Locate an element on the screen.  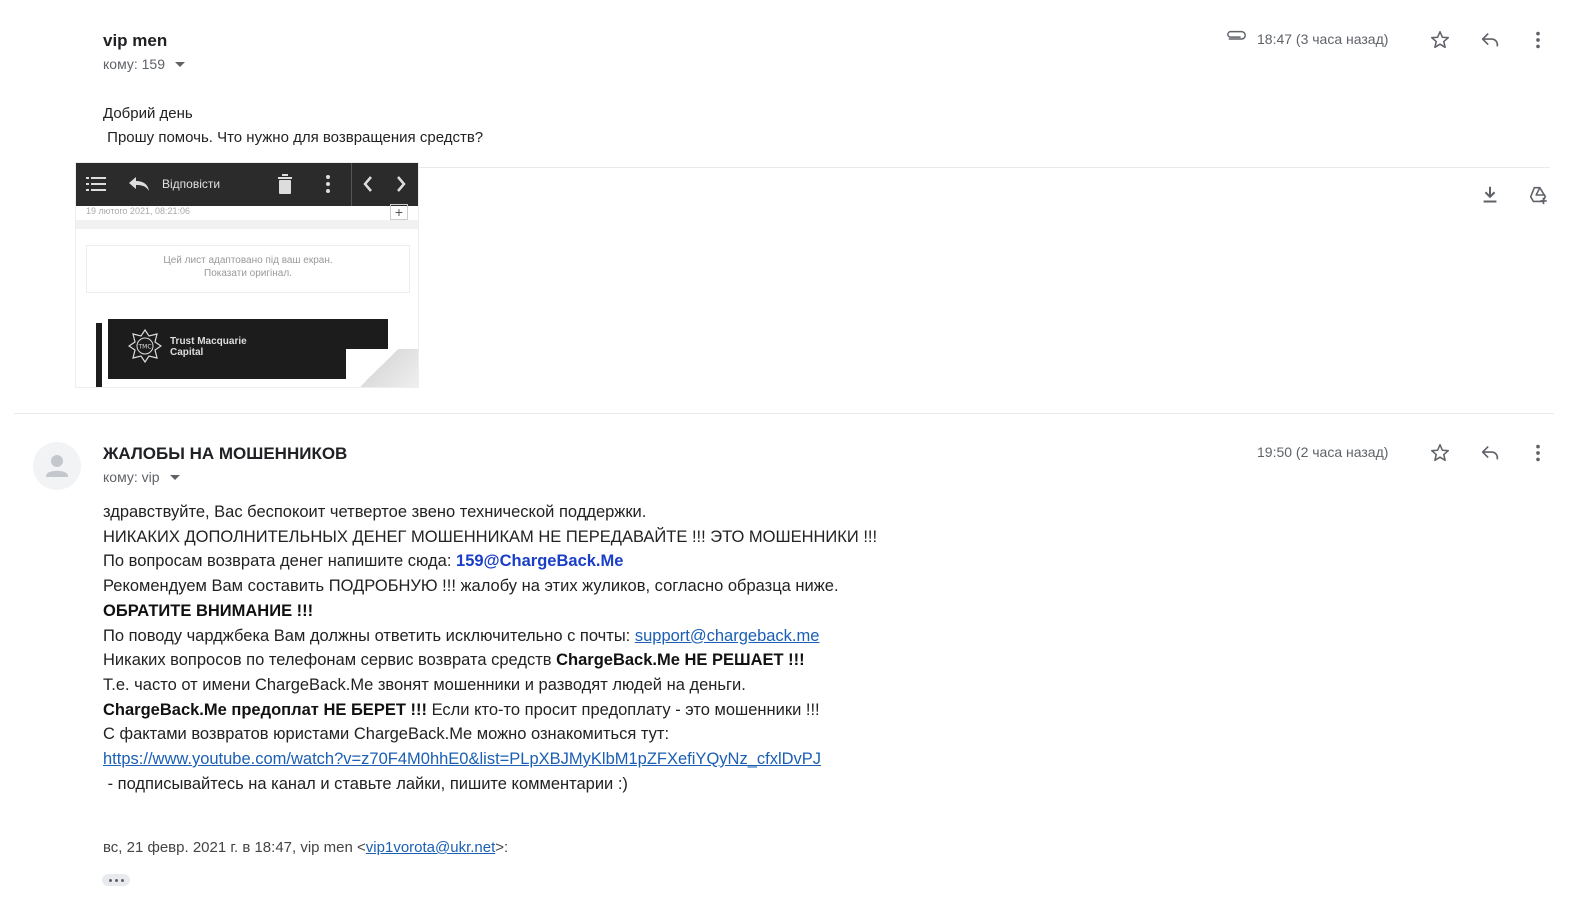
recipient-line: кому: vip is located at coordinates (141, 477).